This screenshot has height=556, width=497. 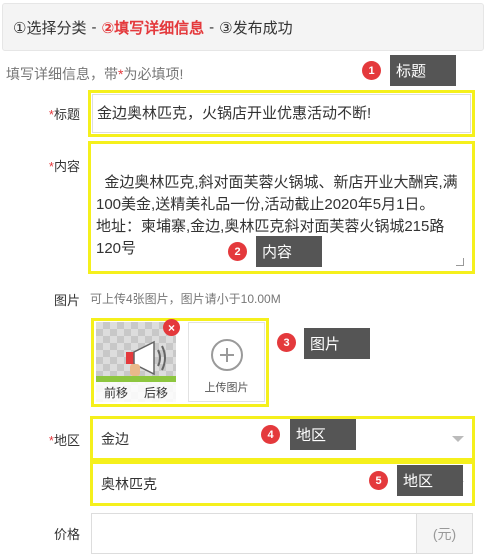 What do you see at coordinates (281, 113) in the screenshot?
I see `title-input: 金边奥林匹克，火锅店开业优惠活动不断!` at bounding box center [281, 113].